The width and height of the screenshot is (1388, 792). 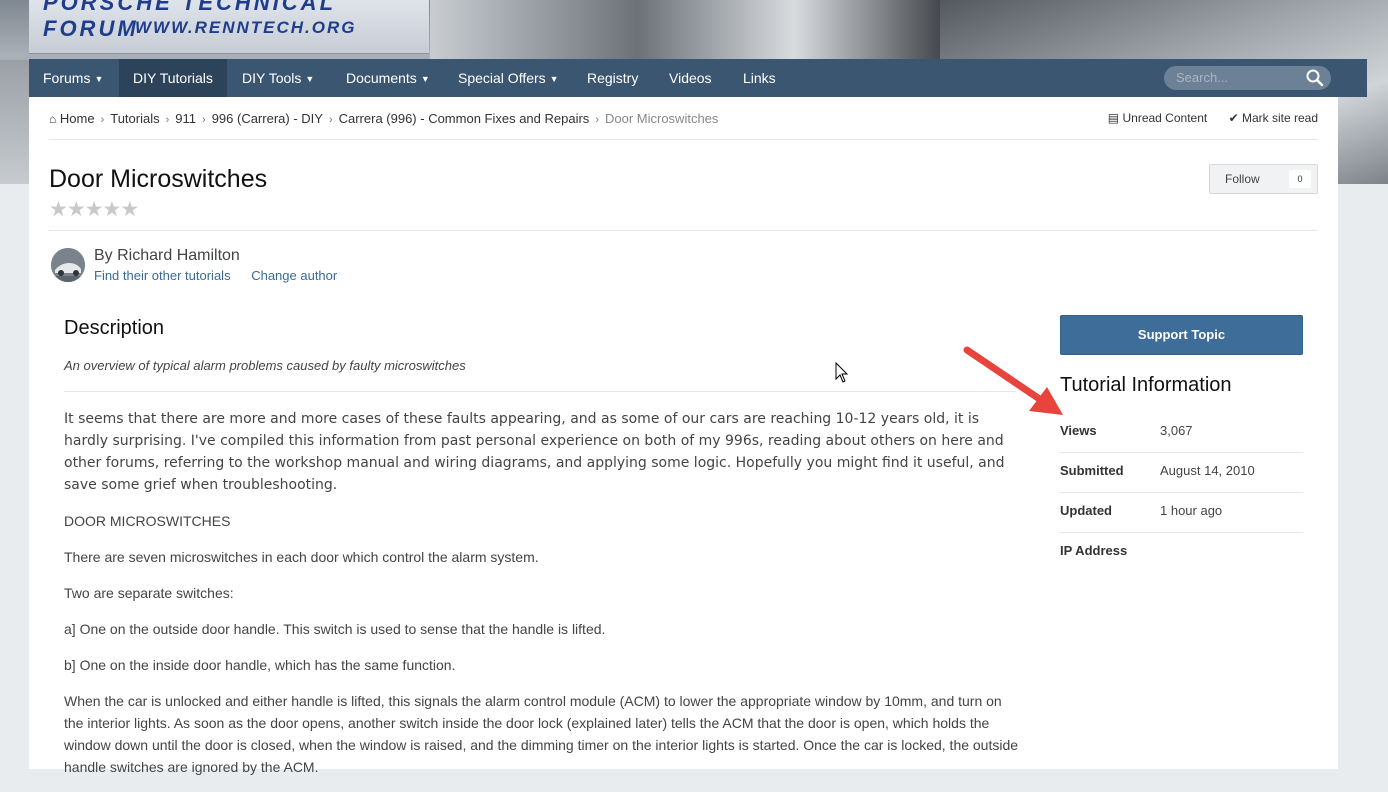 What do you see at coordinates (162, 275) in the screenshot?
I see `find-other-tutorials-link: Find their other tutorials` at bounding box center [162, 275].